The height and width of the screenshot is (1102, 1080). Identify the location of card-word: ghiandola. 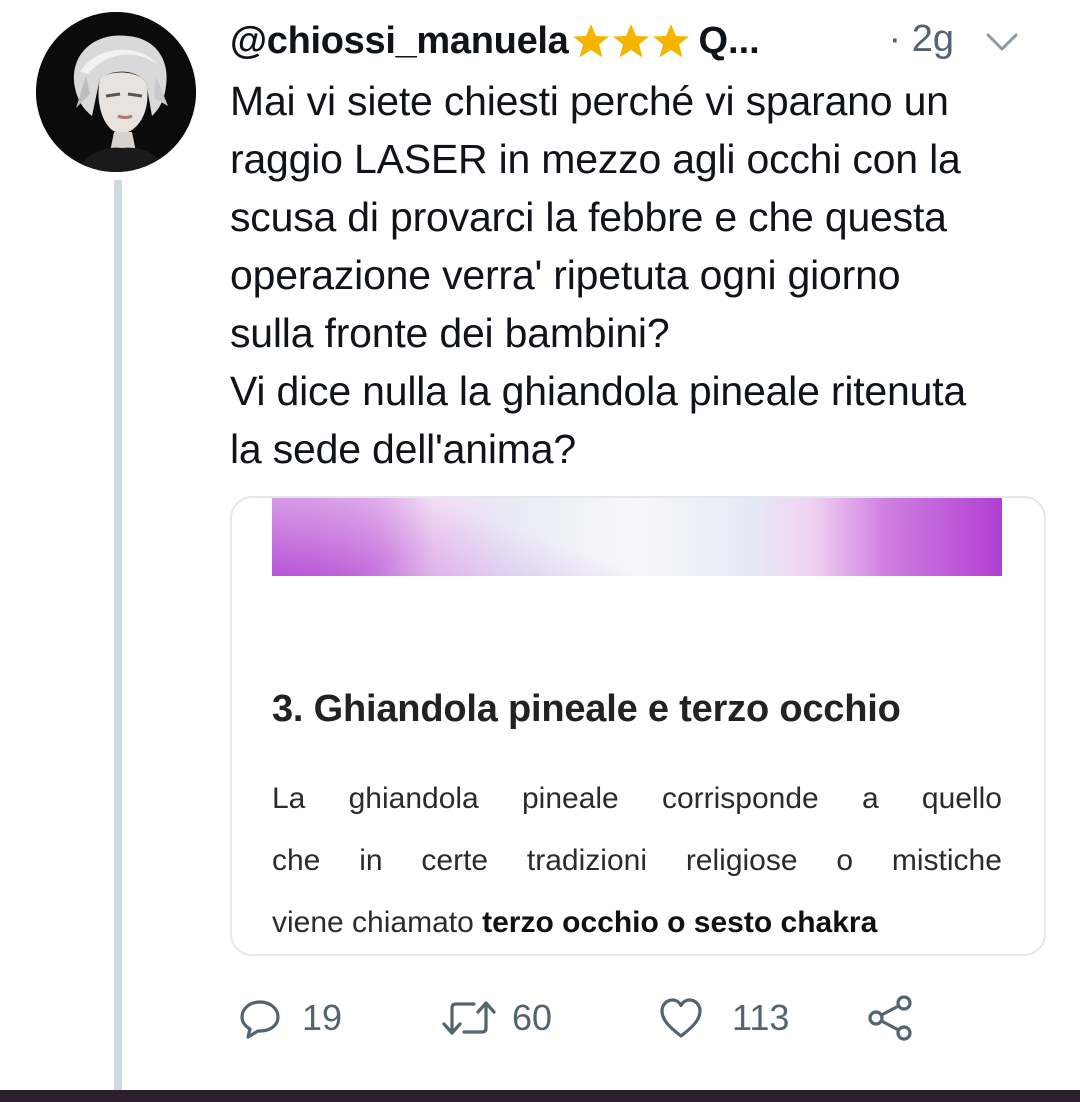
(413, 798).